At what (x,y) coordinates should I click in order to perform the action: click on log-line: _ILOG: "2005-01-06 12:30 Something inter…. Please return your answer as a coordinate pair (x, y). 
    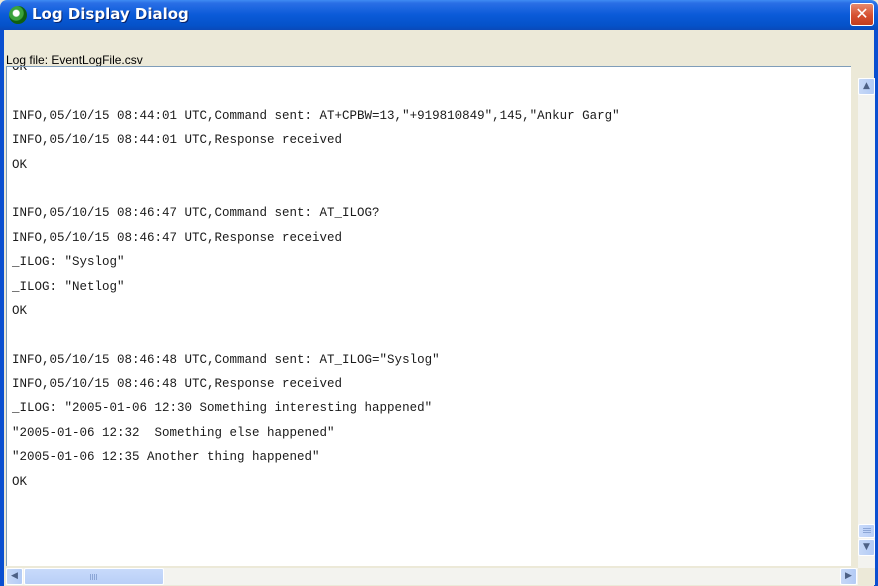
    Looking at the image, I should click on (222, 408).